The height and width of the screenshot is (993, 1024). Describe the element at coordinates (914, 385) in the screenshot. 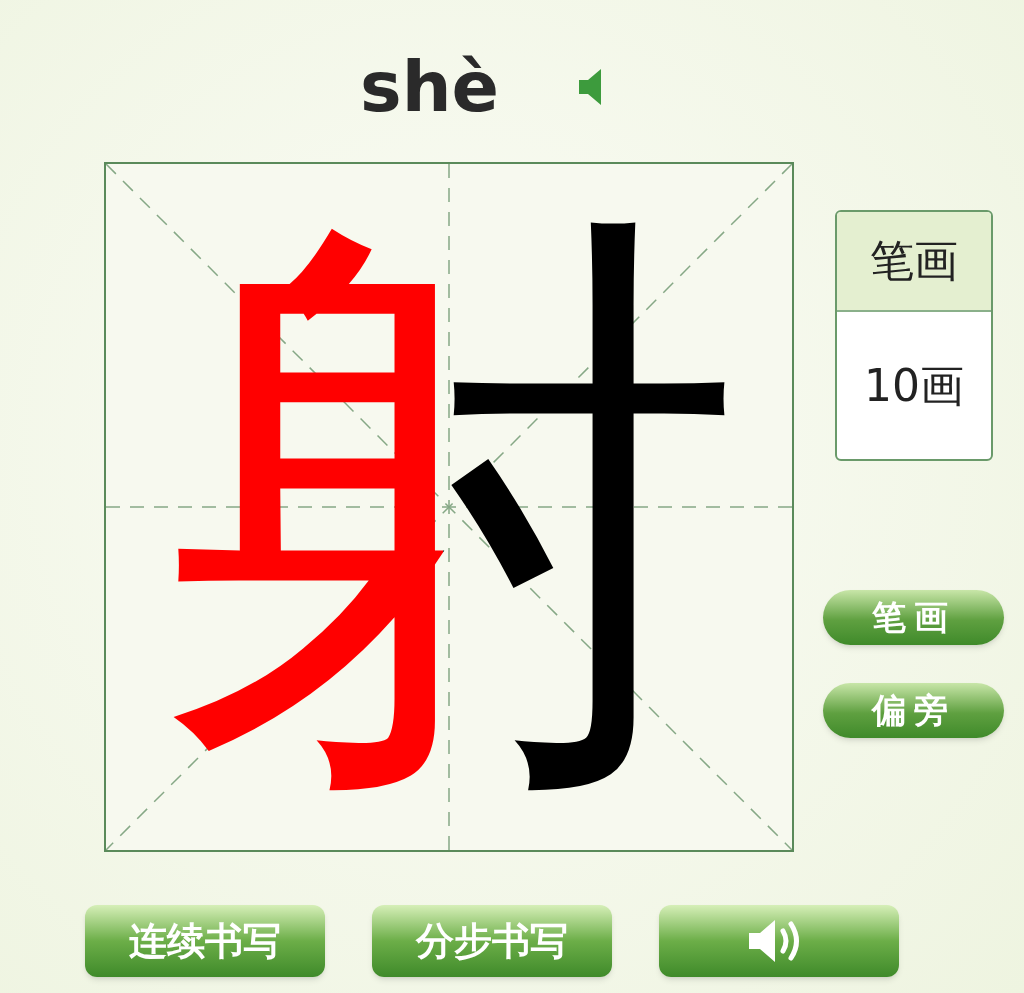

I see `stroke-count: 10画` at that location.